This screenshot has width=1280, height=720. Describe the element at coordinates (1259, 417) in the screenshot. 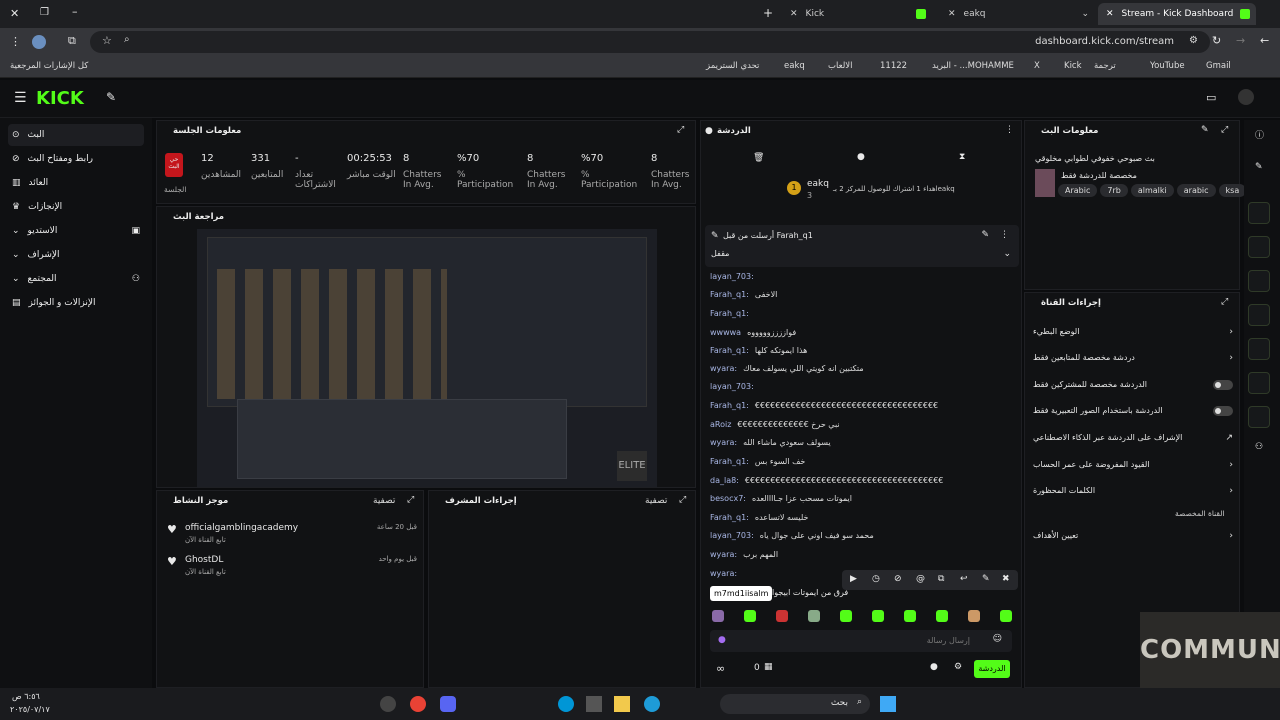

I see `wrench-icon` at that location.